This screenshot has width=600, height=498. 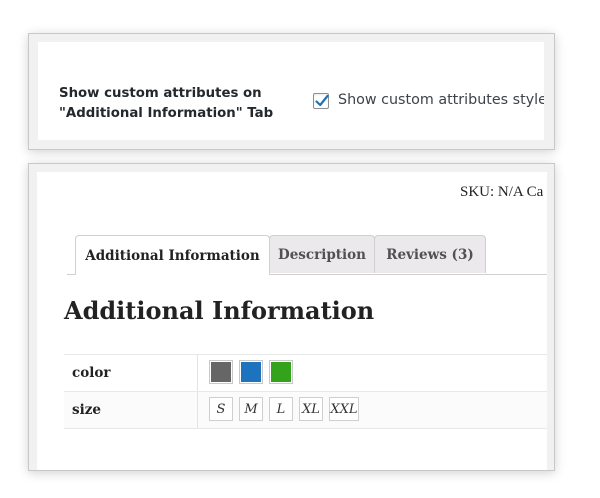 I want to click on tab-reviews: Reviews (3), so click(x=430, y=254).